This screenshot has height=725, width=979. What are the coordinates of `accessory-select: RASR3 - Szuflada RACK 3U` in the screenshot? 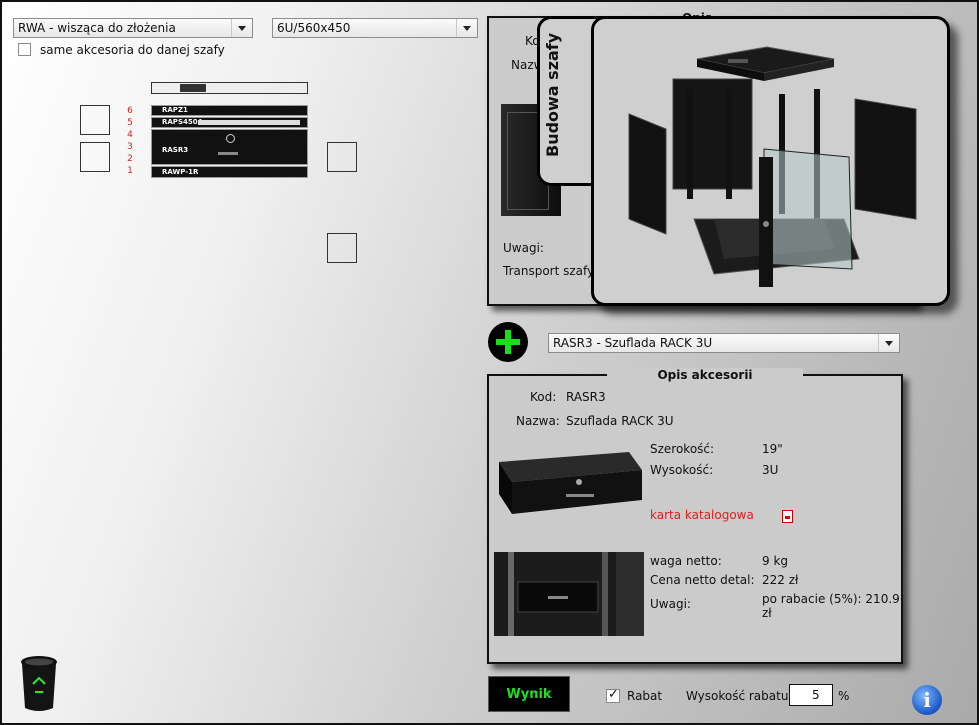 It's located at (724, 343).